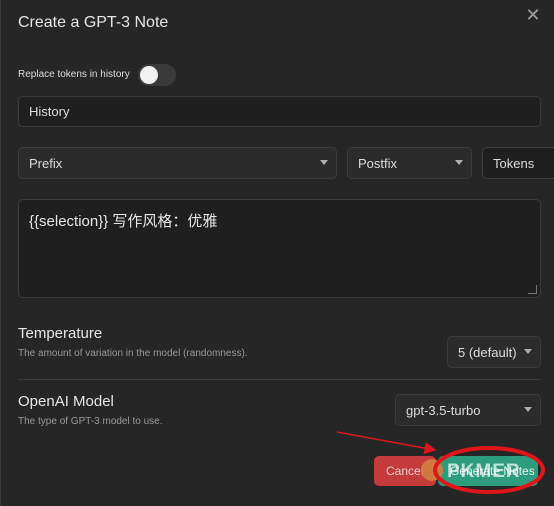 The width and height of the screenshot is (554, 506). What do you see at coordinates (484, 471) in the screenshot?
I see `watermark-text: PKMER` at bounding box center [484, 471].